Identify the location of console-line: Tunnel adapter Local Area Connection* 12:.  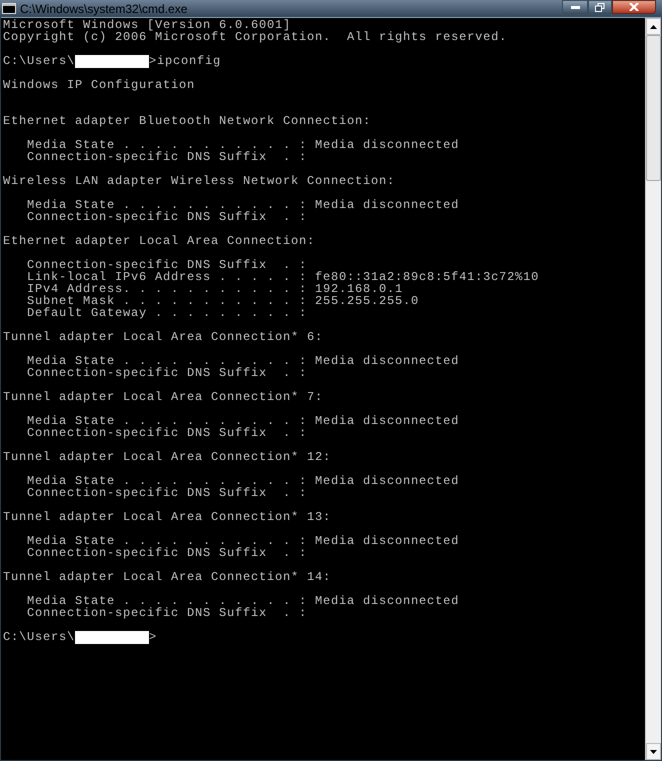
(167, 457).